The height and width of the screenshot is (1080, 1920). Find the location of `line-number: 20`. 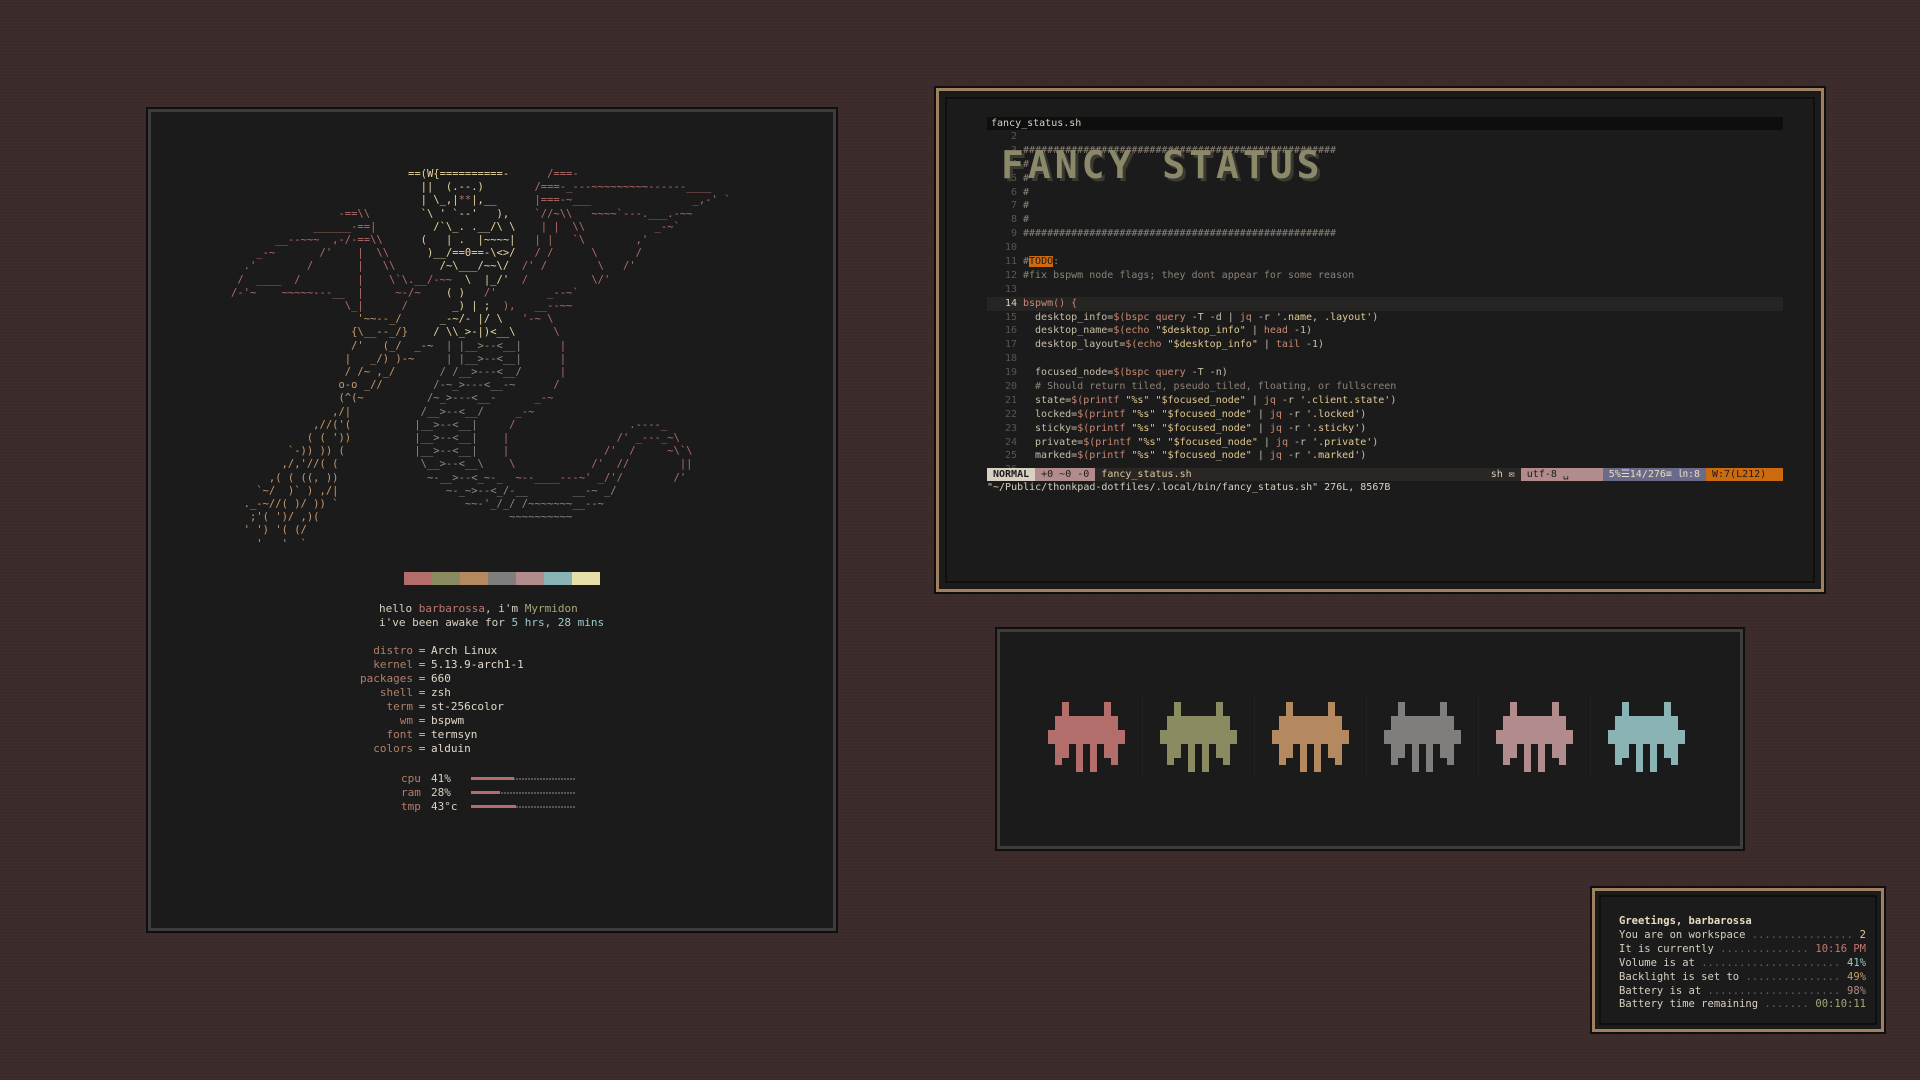

line-number: 20 is located at coordinates (1010, 387).